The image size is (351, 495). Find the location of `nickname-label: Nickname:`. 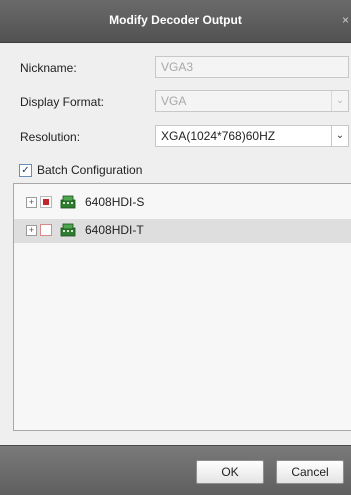

nickname-label: Nickname: is located at coordinates (48, 68).